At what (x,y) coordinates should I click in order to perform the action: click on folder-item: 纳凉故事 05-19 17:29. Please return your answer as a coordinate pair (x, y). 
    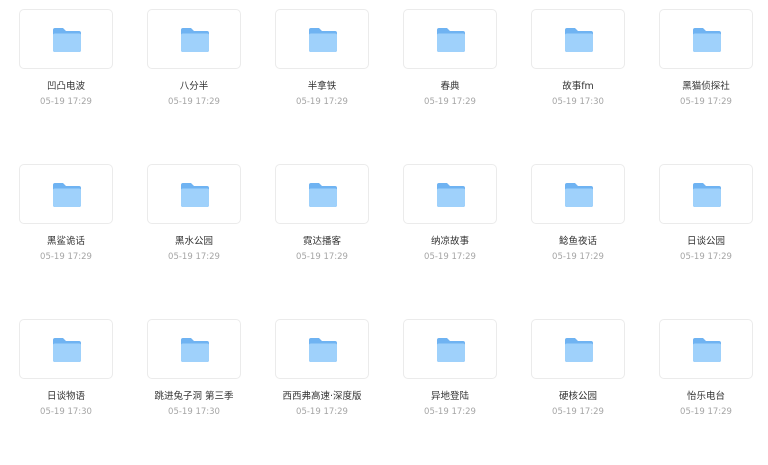
    Looking at the image, I should click on (451, 224).